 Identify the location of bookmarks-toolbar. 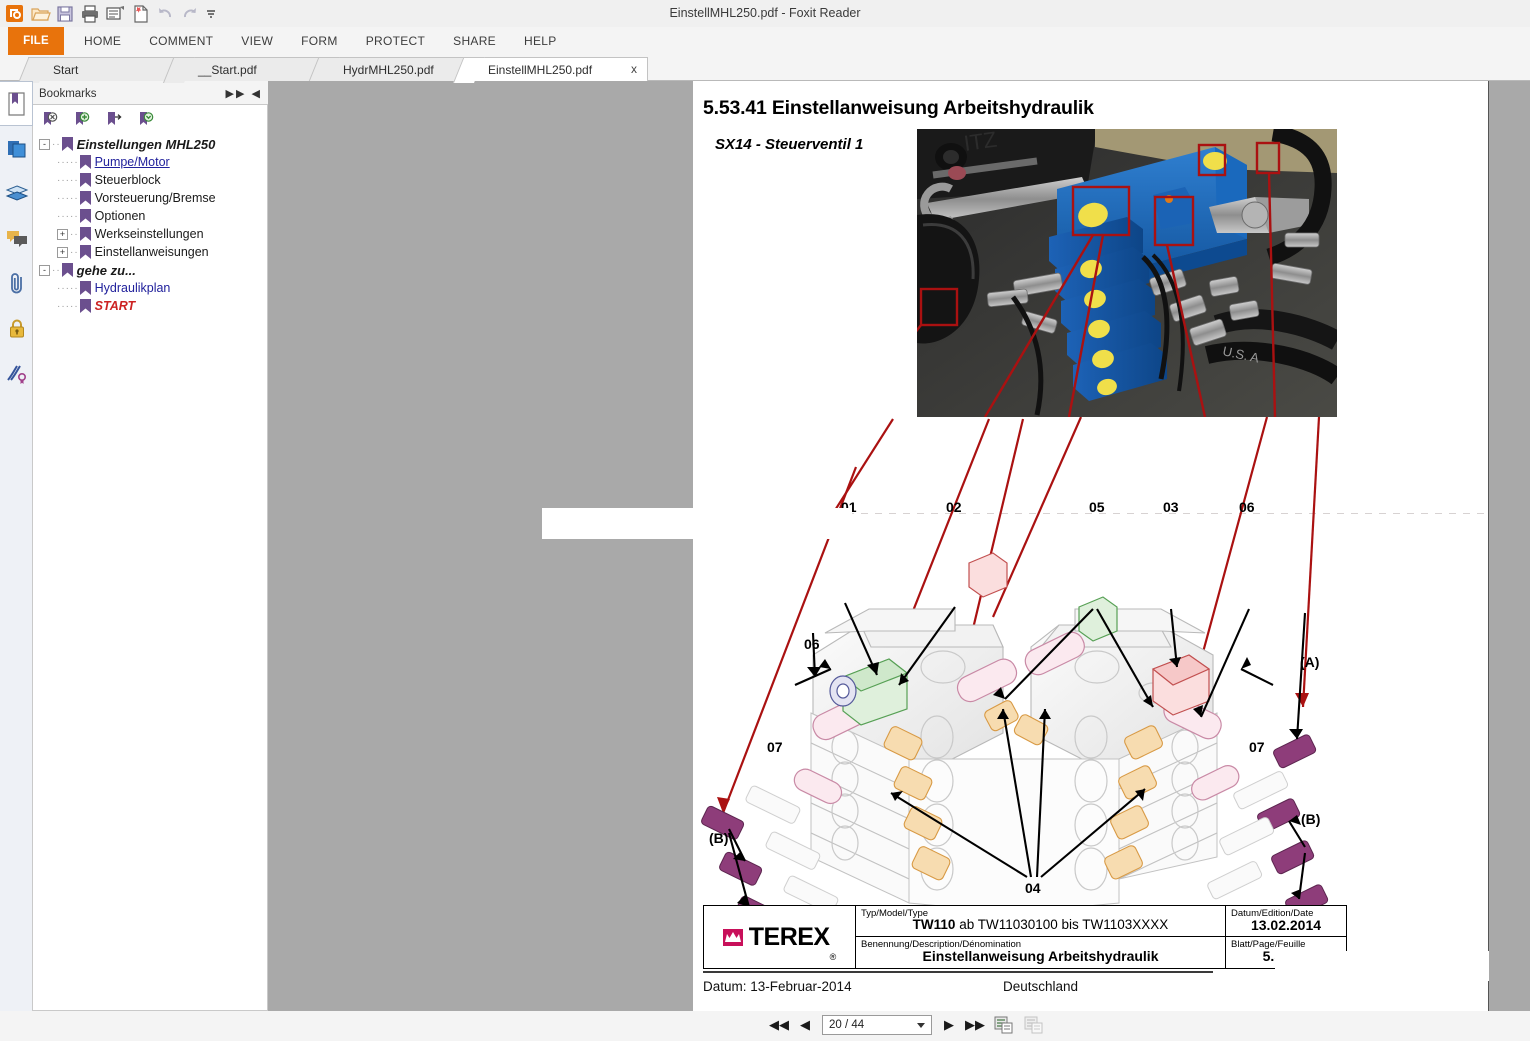
(98, 121).